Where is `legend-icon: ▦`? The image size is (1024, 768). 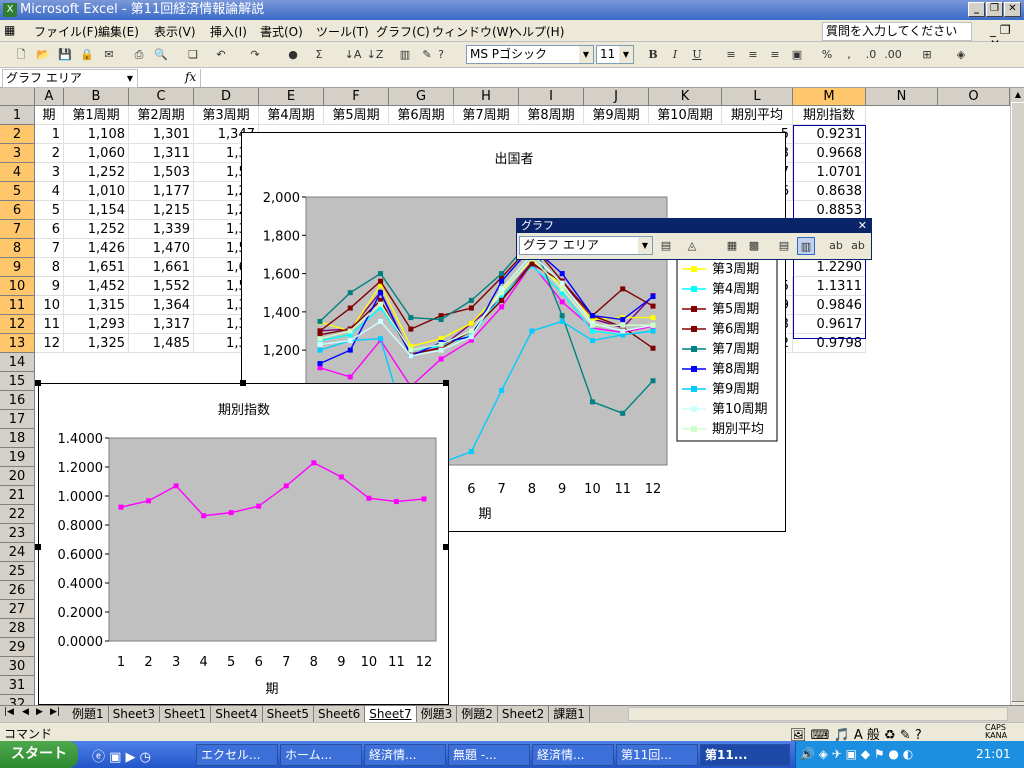 legend-icon: ▦ is located at coordinates (732, 246).